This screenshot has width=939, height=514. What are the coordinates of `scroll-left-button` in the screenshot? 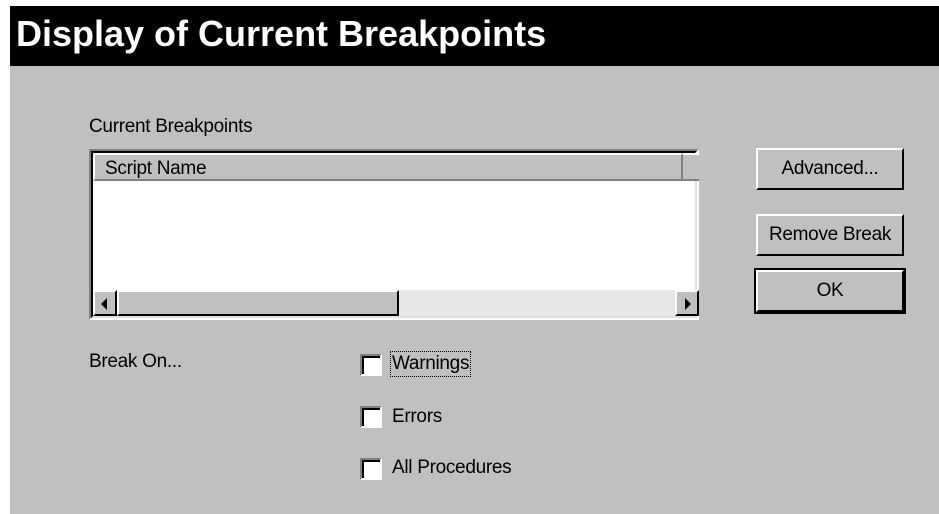 It's located at (105, 303).